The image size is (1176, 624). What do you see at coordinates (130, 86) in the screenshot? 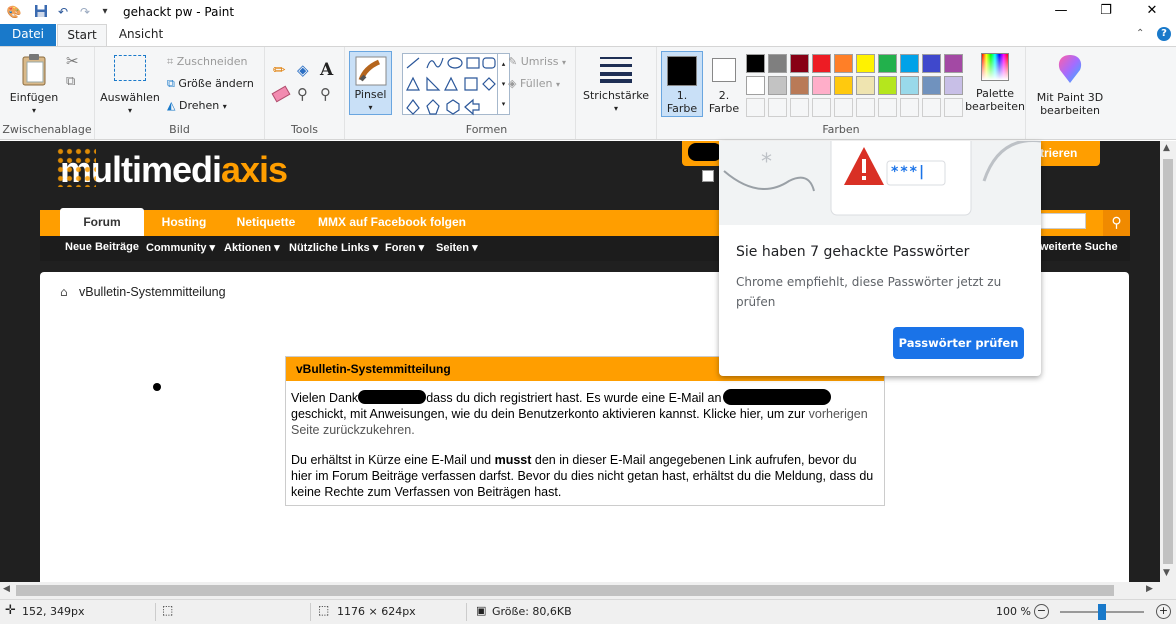
I see `select-button: Auswählen ▾` at bounding box center [130, 86].